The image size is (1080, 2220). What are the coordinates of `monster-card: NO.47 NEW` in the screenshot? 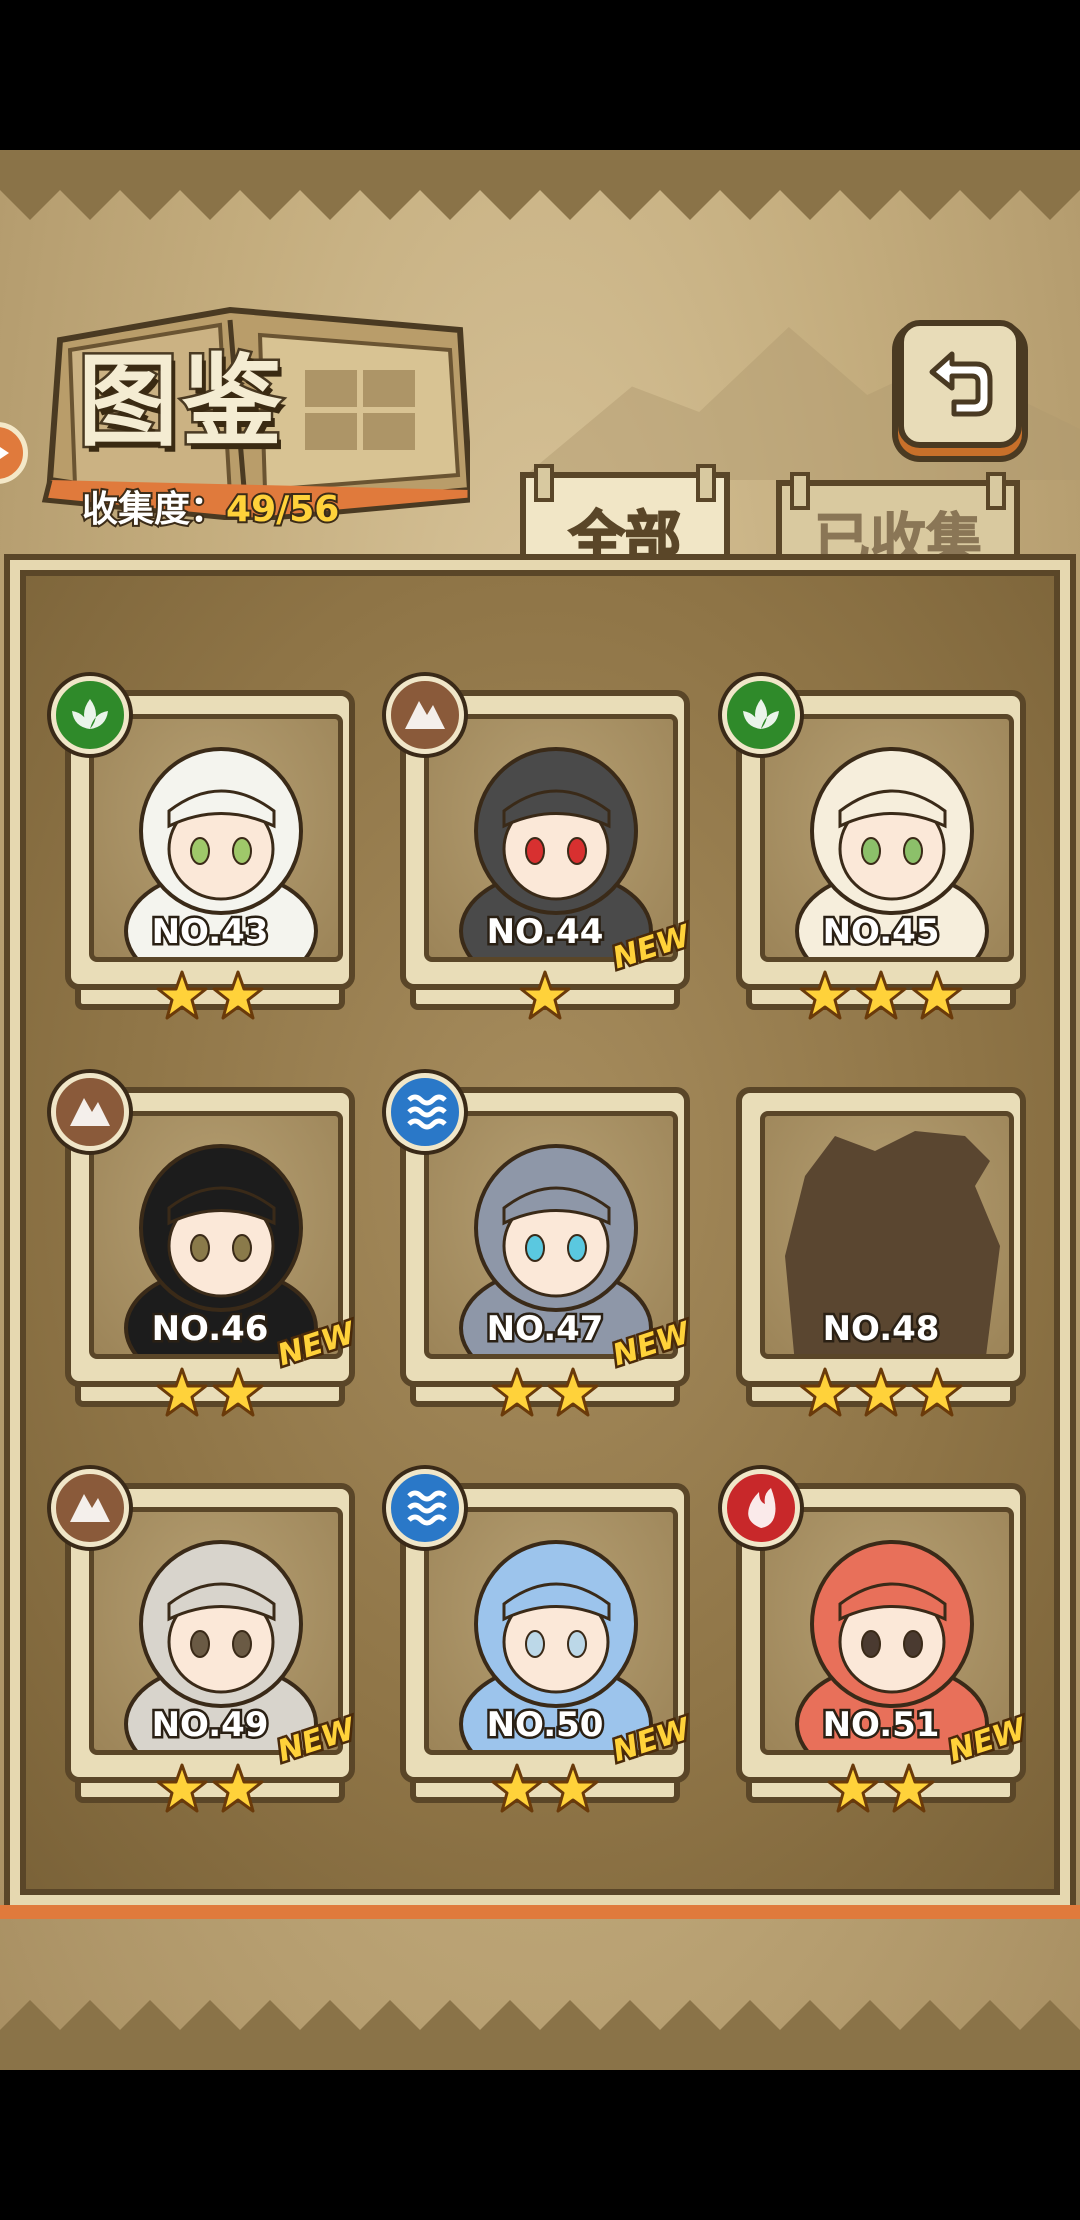 It's located at (541, 1250).